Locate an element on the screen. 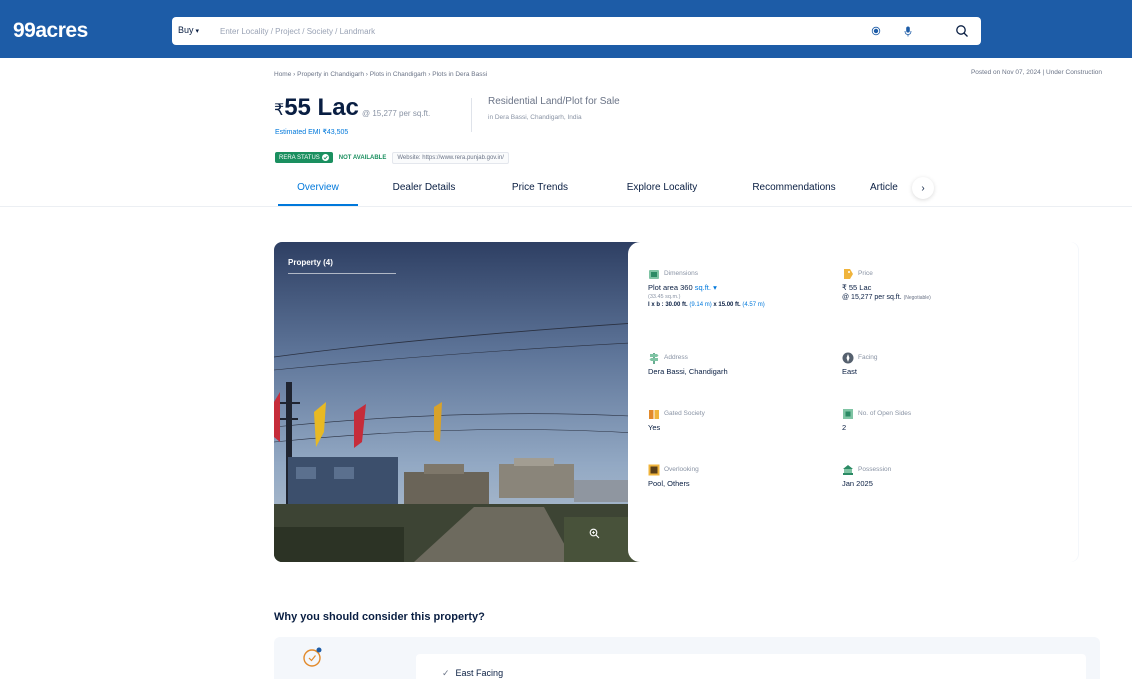 The height and width of the screenshot is (679, 1132). chevron-down-icon: ▾ is located at coordinates (197, 31).